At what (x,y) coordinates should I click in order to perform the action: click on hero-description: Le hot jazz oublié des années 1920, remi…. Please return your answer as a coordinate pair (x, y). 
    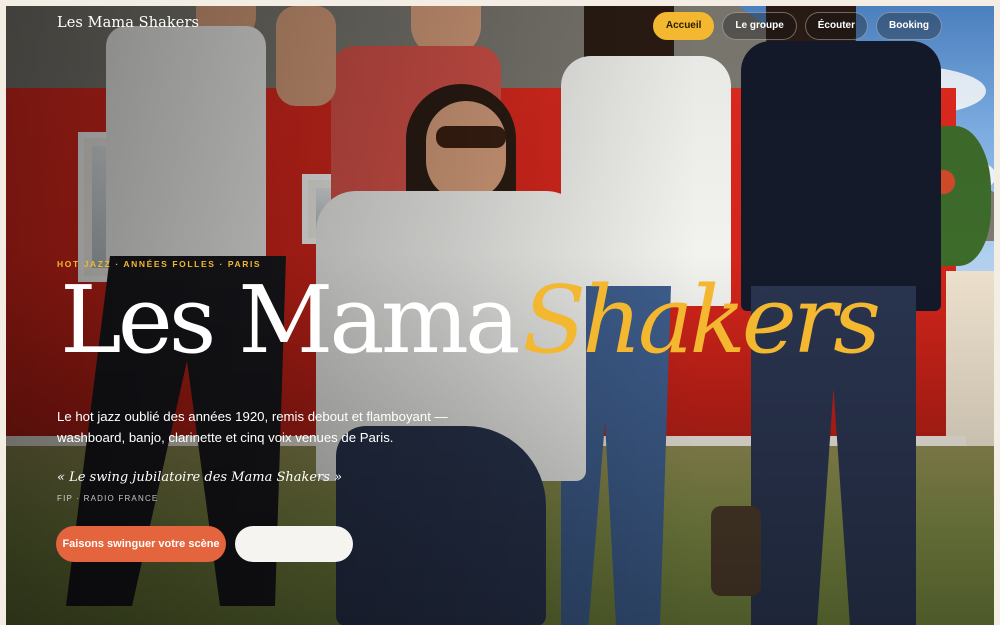
    Looking at the image, I should click on (252, 427).